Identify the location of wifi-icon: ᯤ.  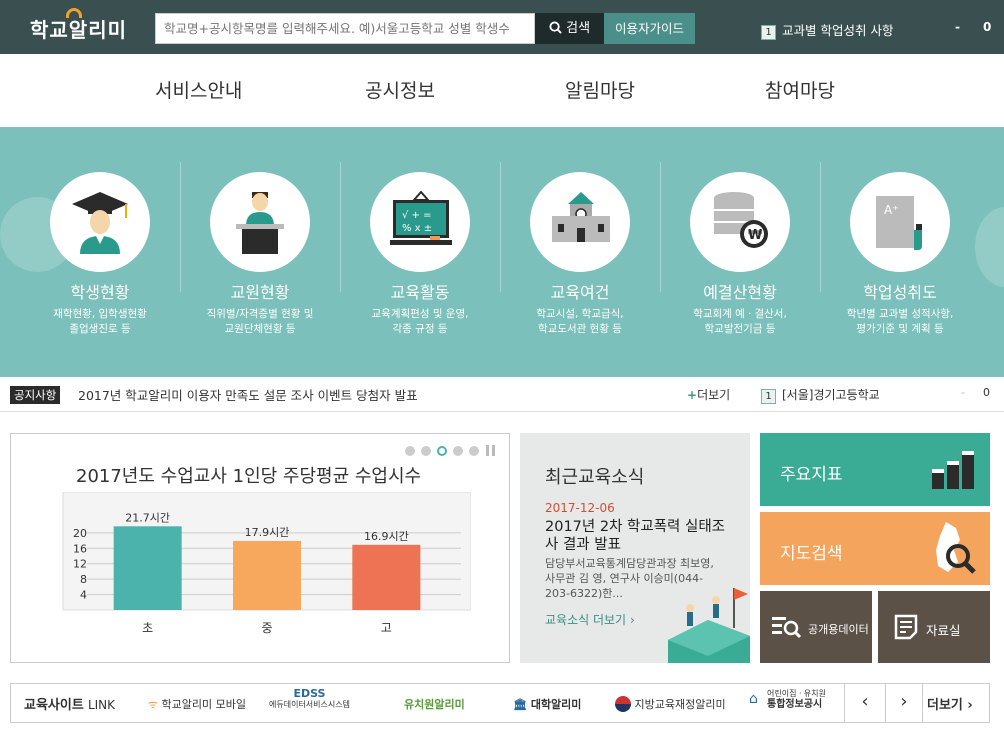
(153, 704).